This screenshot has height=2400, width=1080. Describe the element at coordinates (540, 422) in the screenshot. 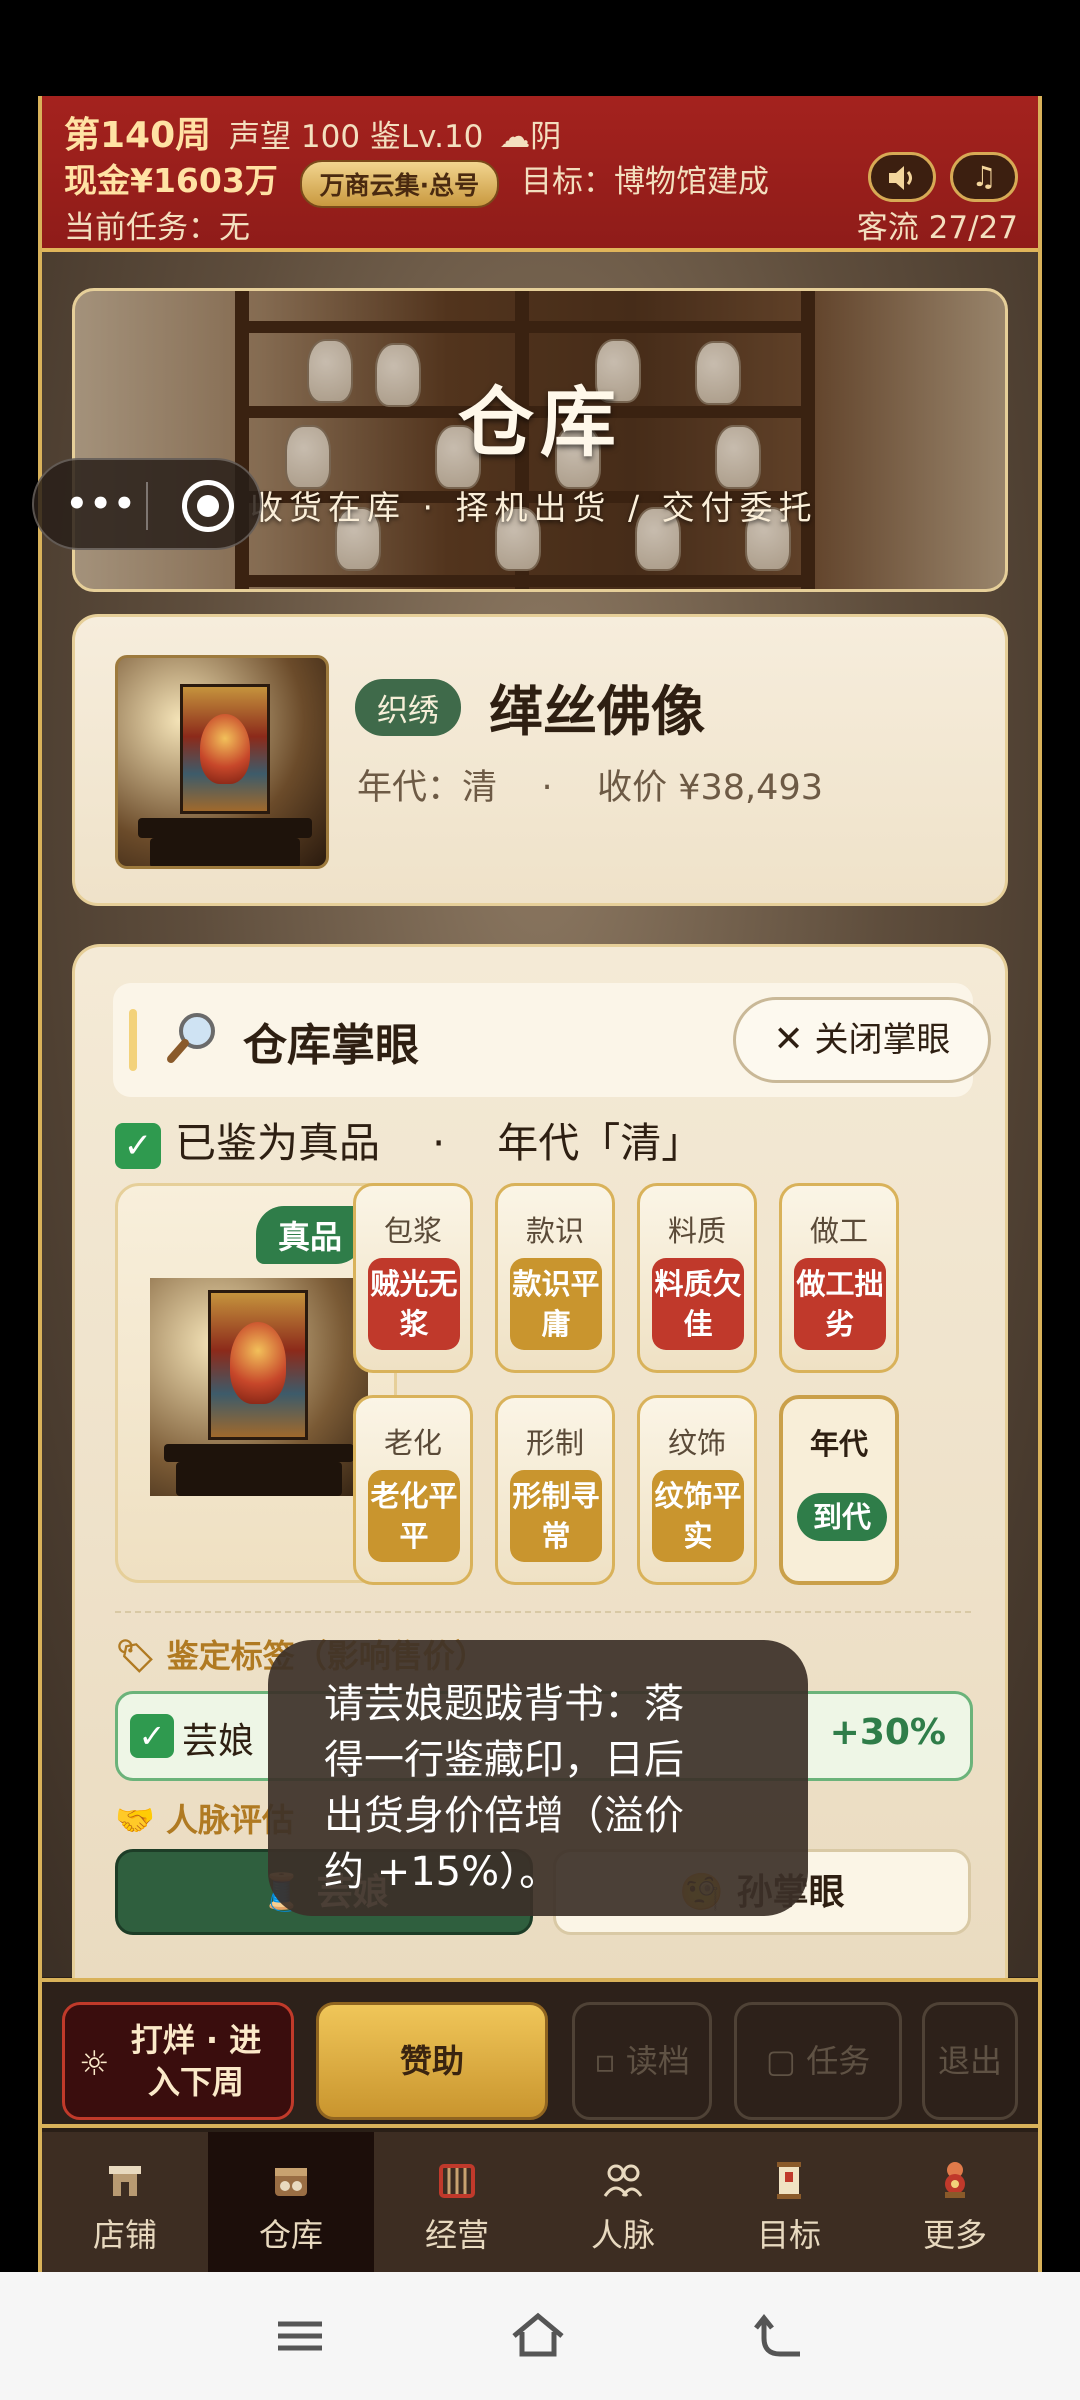

I see `page-title: 仓库` at that location.